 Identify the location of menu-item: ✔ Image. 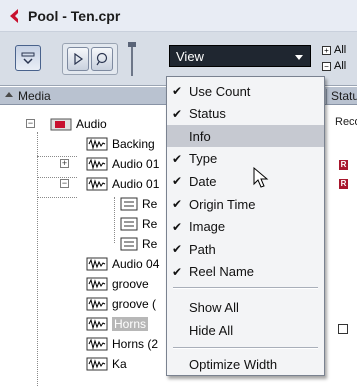
(245, 227).